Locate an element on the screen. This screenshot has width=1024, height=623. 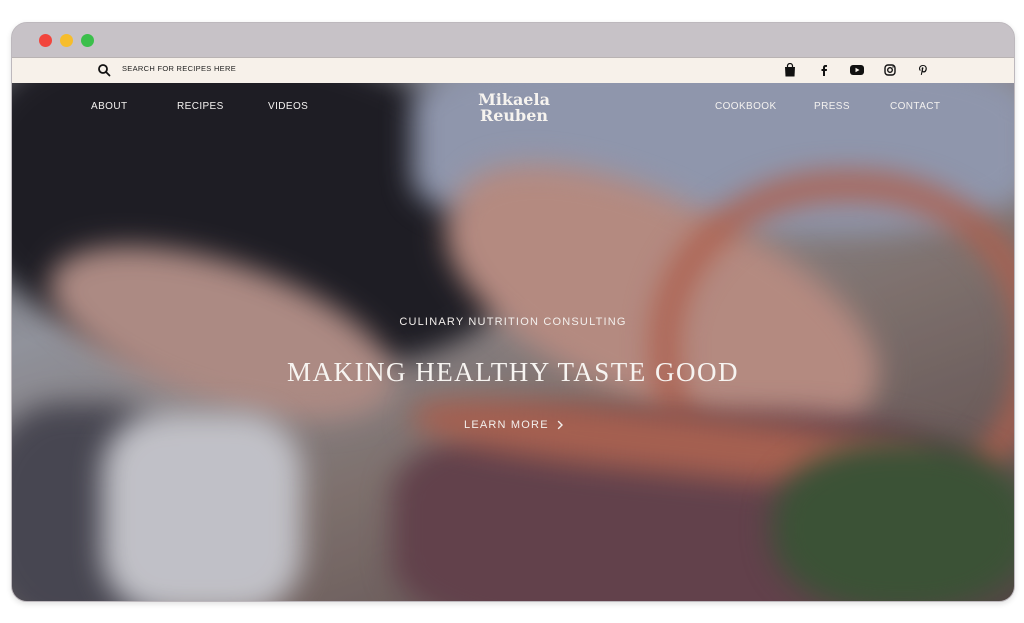
instagram-icon is located at coordinates (890, 70).